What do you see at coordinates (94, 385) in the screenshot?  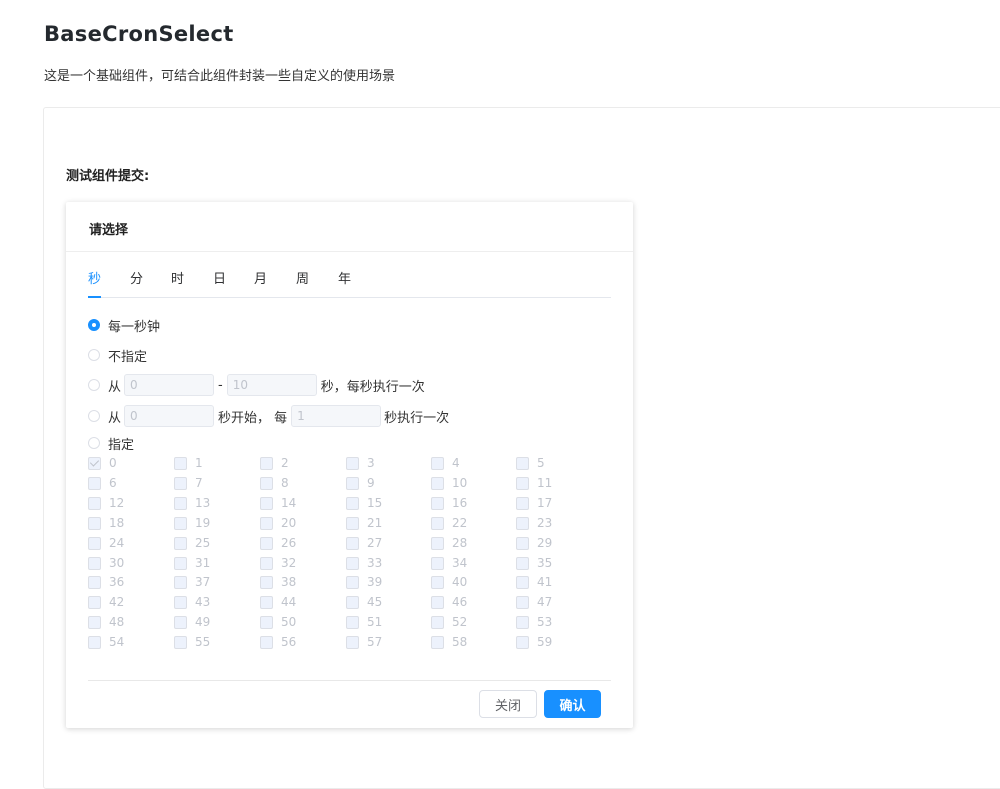 I see `radio-range` at bounding box center [94, 385].